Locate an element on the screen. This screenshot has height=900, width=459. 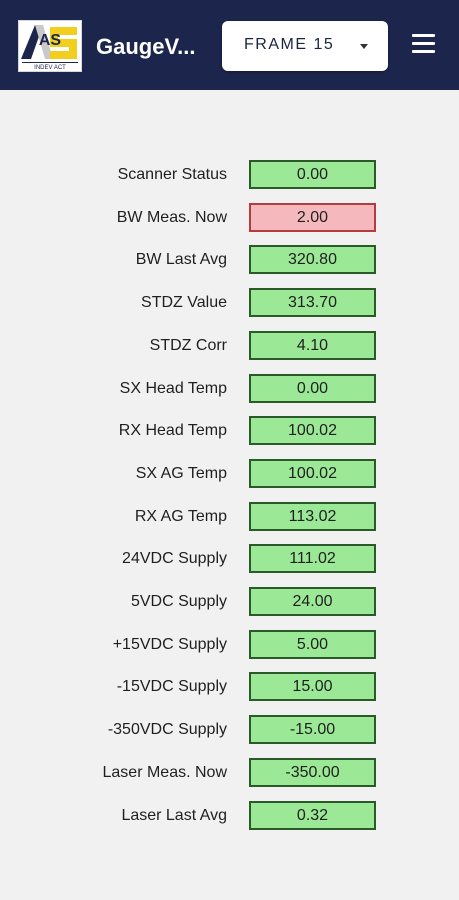
reading-label: -15VDC Supply is located at coordinates (171, 687).